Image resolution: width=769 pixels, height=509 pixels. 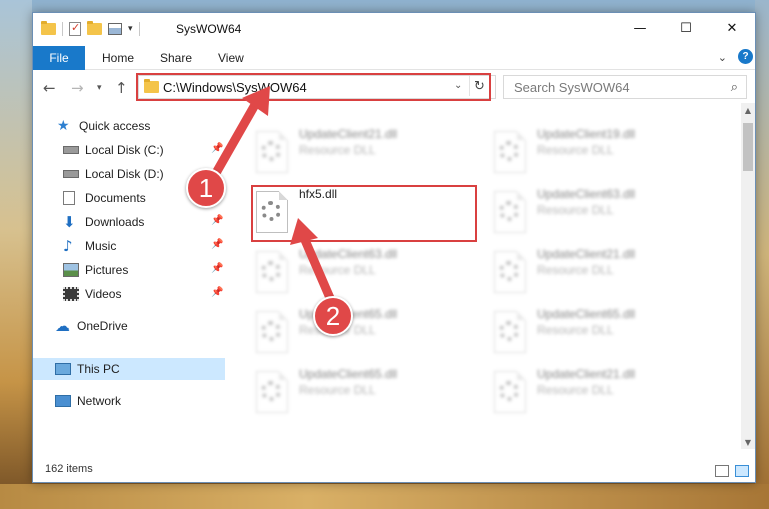 What do you see at coordinates (206, 188) in the screenshot?
I see `callout-badge-1: 1` at bounding box center [206, 188].